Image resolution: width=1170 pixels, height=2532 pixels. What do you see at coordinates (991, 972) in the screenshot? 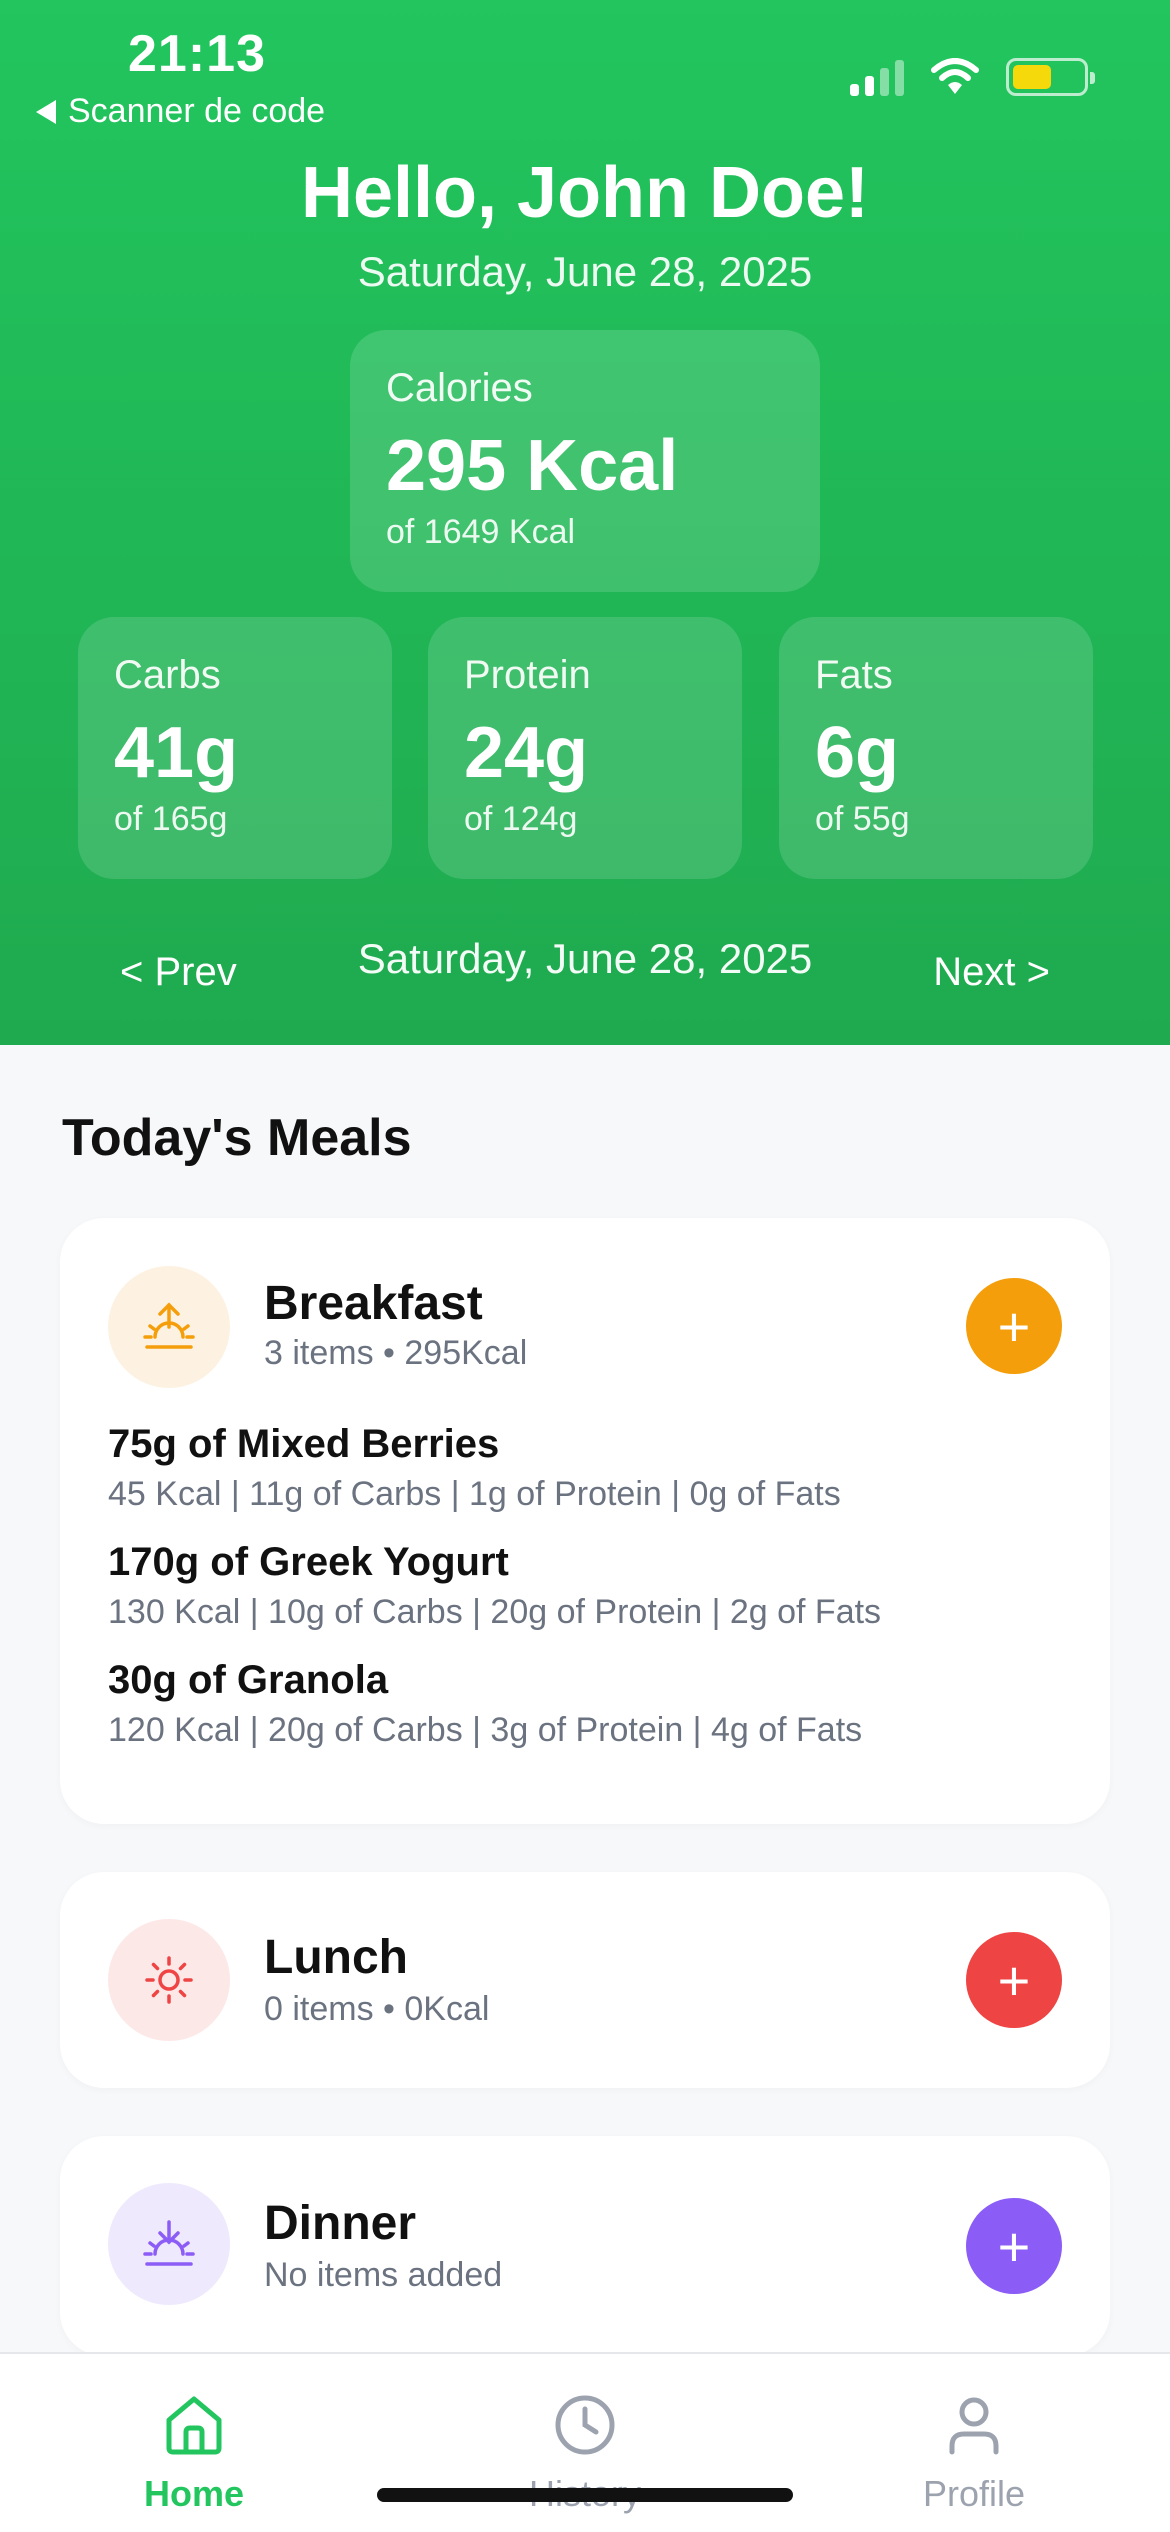
I see `next-day-button: Next >` at bounding box center [991, 972].